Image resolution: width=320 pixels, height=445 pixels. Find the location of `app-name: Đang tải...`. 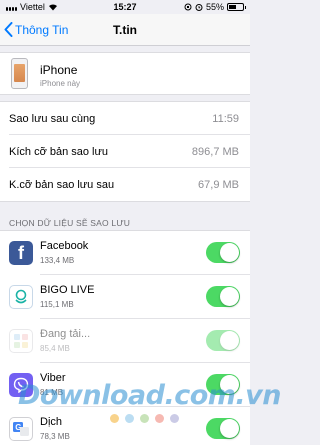

app-name: Đang tải... is located at coordinates (65, 334).